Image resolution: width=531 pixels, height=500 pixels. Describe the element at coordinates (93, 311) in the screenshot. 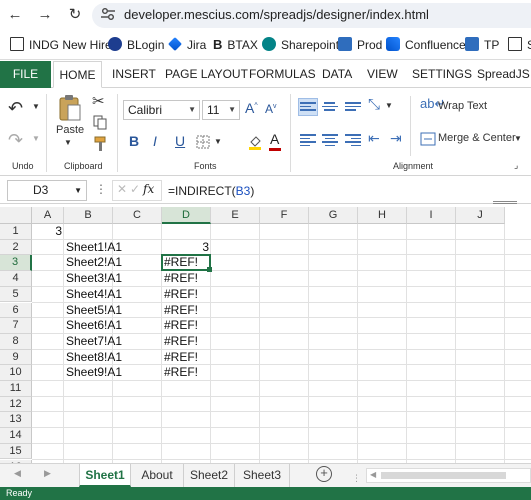

I see `cell-b6: Sheet5!A1` at that location.